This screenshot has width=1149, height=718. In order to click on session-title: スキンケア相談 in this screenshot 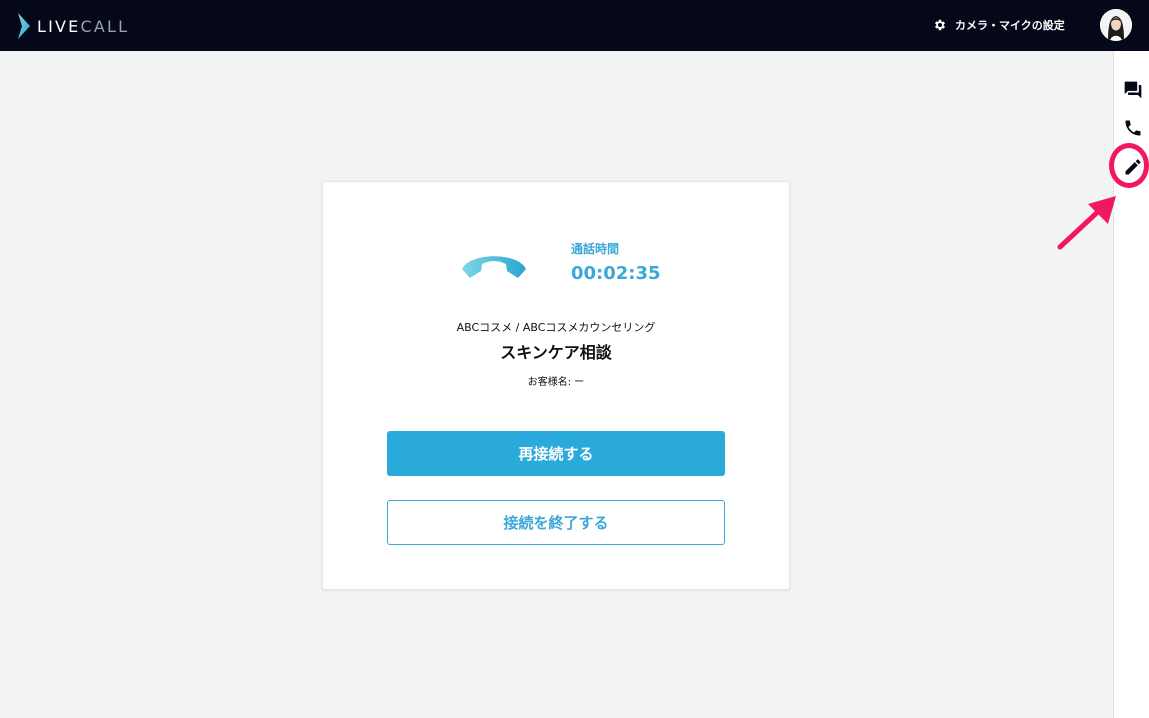, I will do `click(556, 352)`.